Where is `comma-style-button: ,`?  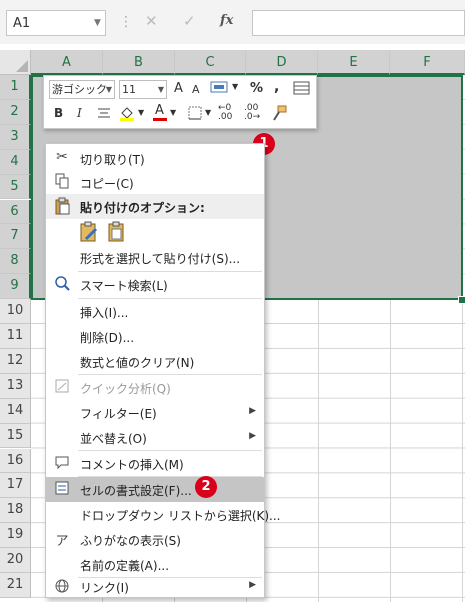
comma-style-button: , is located at coordinates (276, 87).